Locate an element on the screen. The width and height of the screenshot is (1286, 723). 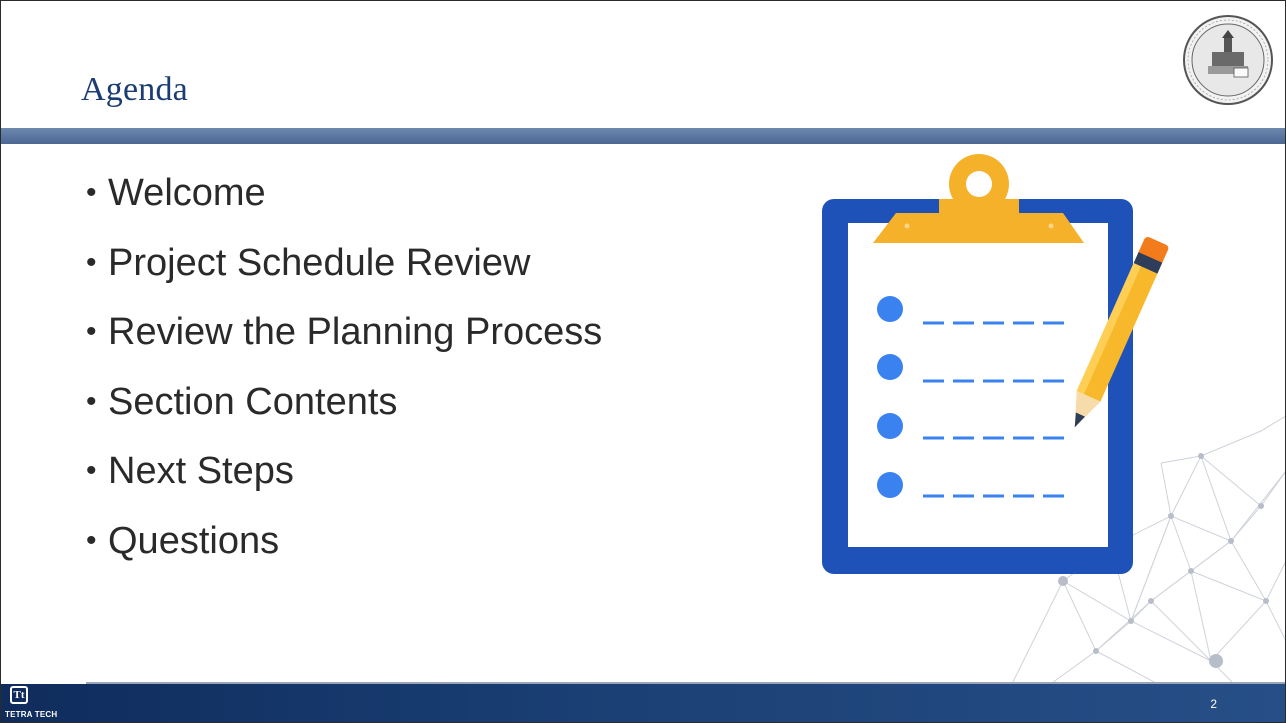
footer-bar: Tt TETRA TECH 2 is located at coordinates (643, 703).